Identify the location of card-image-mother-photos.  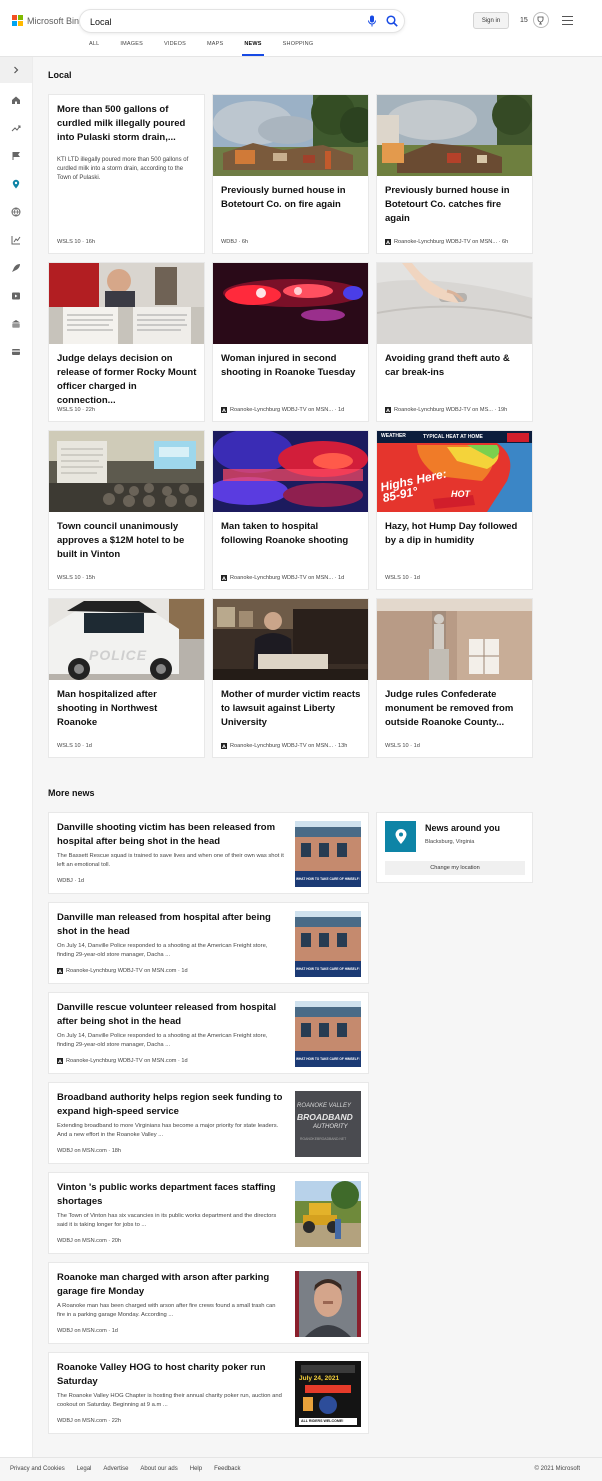
(290, 639).